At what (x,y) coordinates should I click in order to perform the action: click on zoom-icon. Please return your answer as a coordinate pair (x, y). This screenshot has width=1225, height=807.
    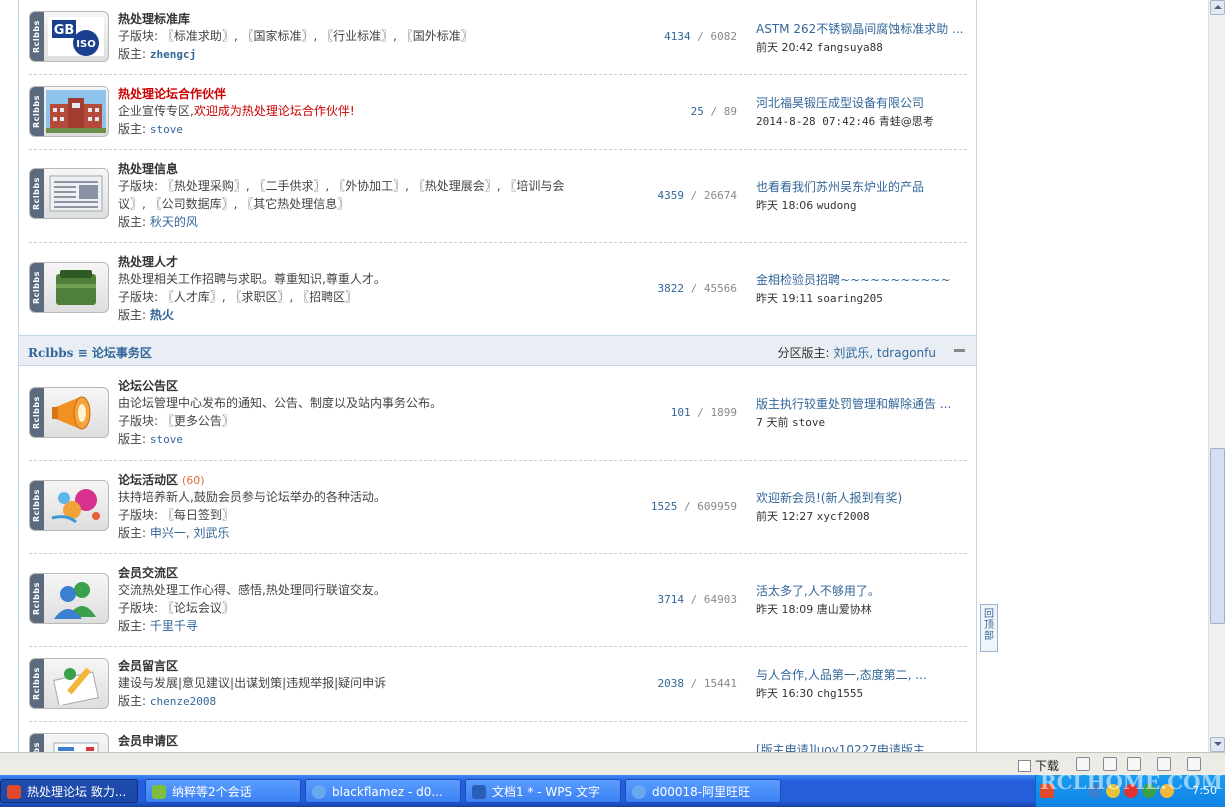
    Looking at the image, I should click on (1194, 764).